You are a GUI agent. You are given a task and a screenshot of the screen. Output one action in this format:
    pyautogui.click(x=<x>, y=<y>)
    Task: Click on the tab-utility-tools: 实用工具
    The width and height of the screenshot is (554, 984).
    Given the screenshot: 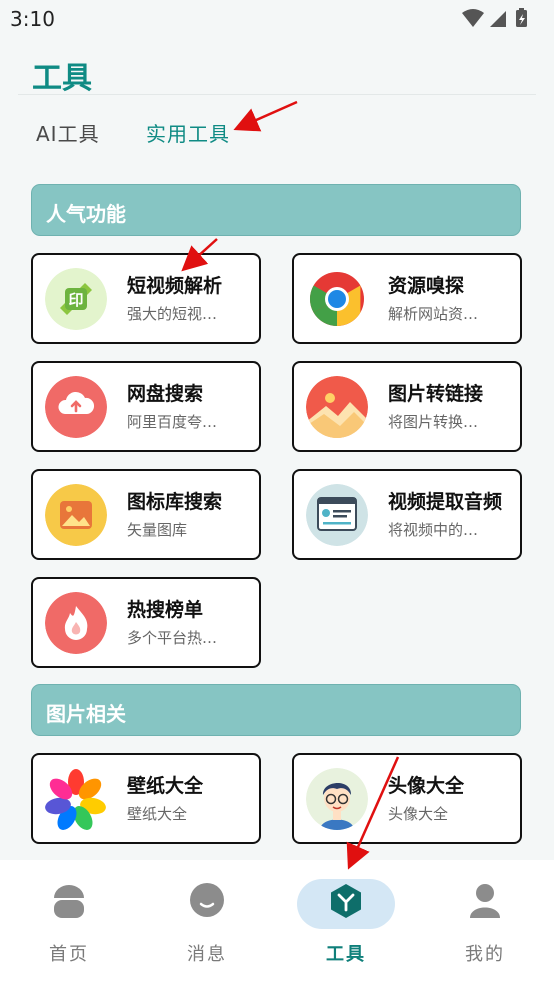 What is the action you would take?
    pyautogui.click(x=188, y=132)
    